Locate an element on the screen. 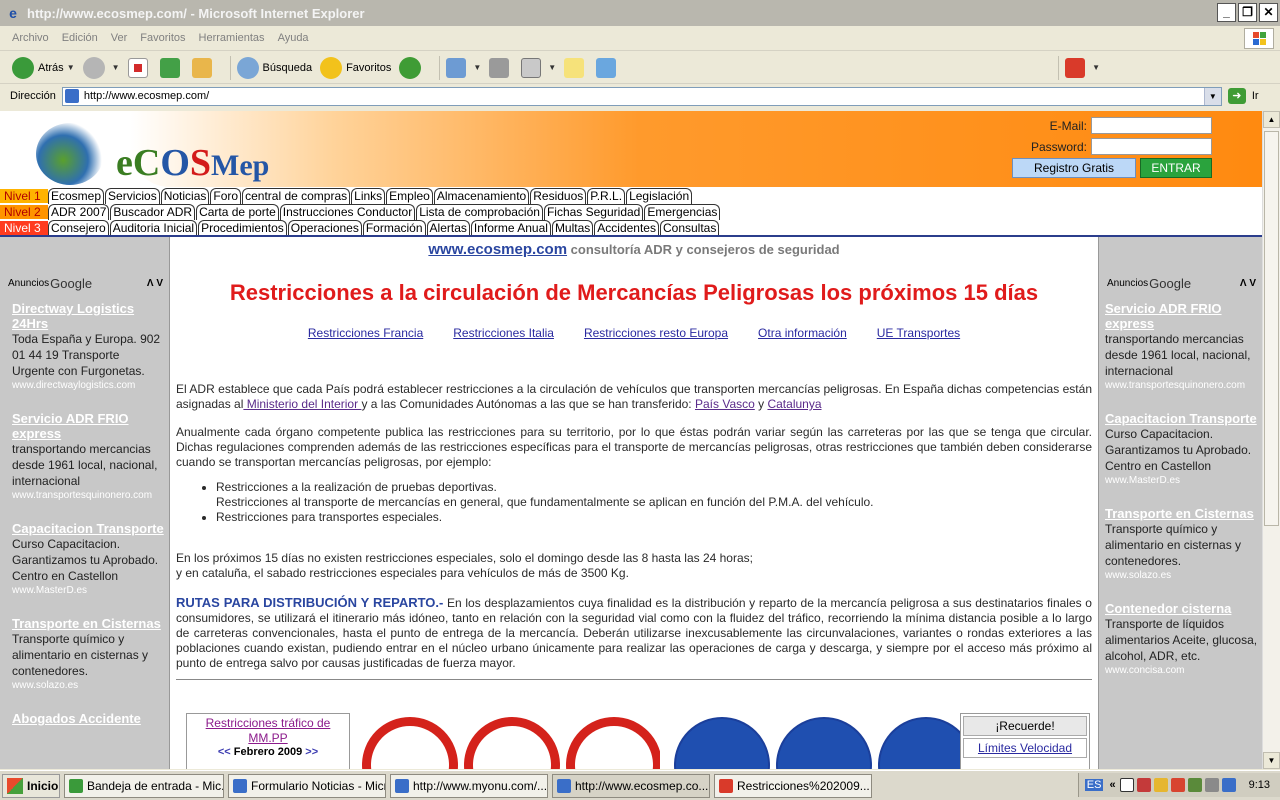 The height and width of the screenshot is (800, 1280). security-icon is located at coordinates (1160, 785).